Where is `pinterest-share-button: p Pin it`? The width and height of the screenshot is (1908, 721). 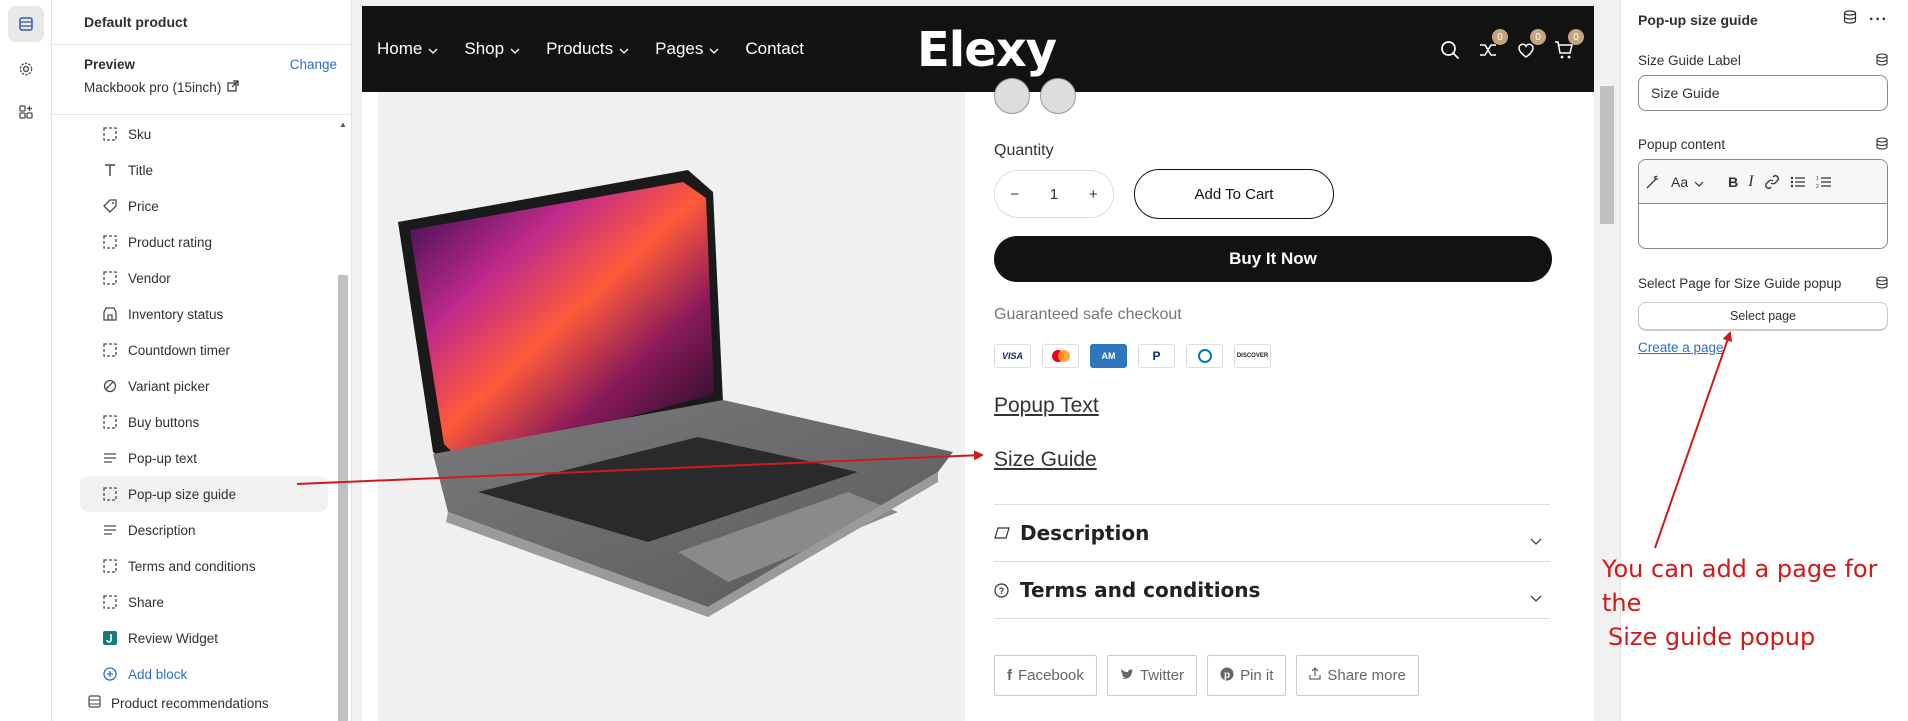 pinterest-share-button: p Pin it is located at coordinates (1247, 675).